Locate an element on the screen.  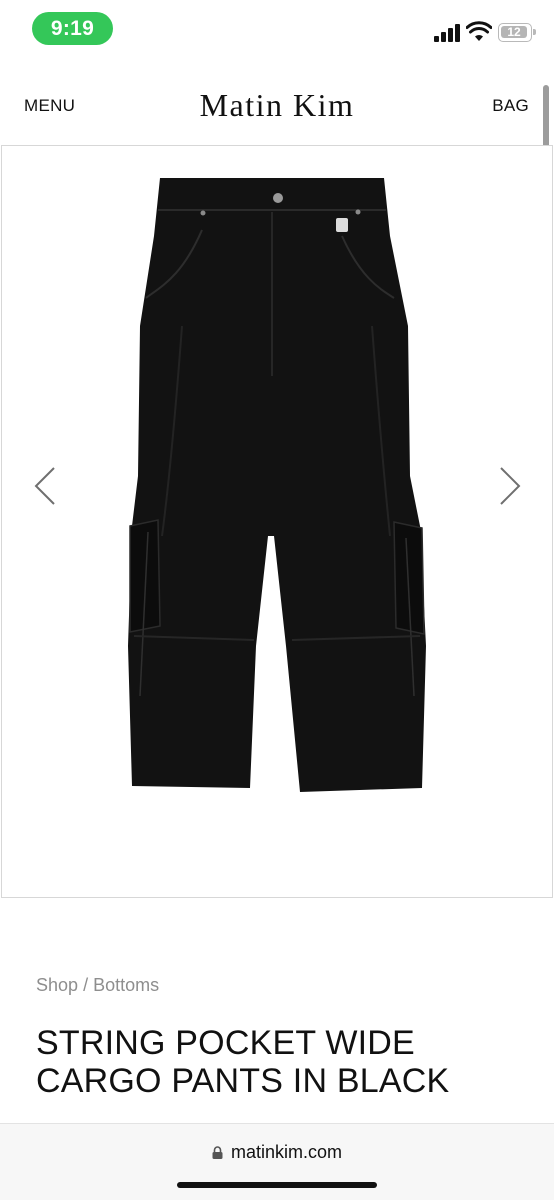
chevron-right-icon is located at coordinates (510, 486).